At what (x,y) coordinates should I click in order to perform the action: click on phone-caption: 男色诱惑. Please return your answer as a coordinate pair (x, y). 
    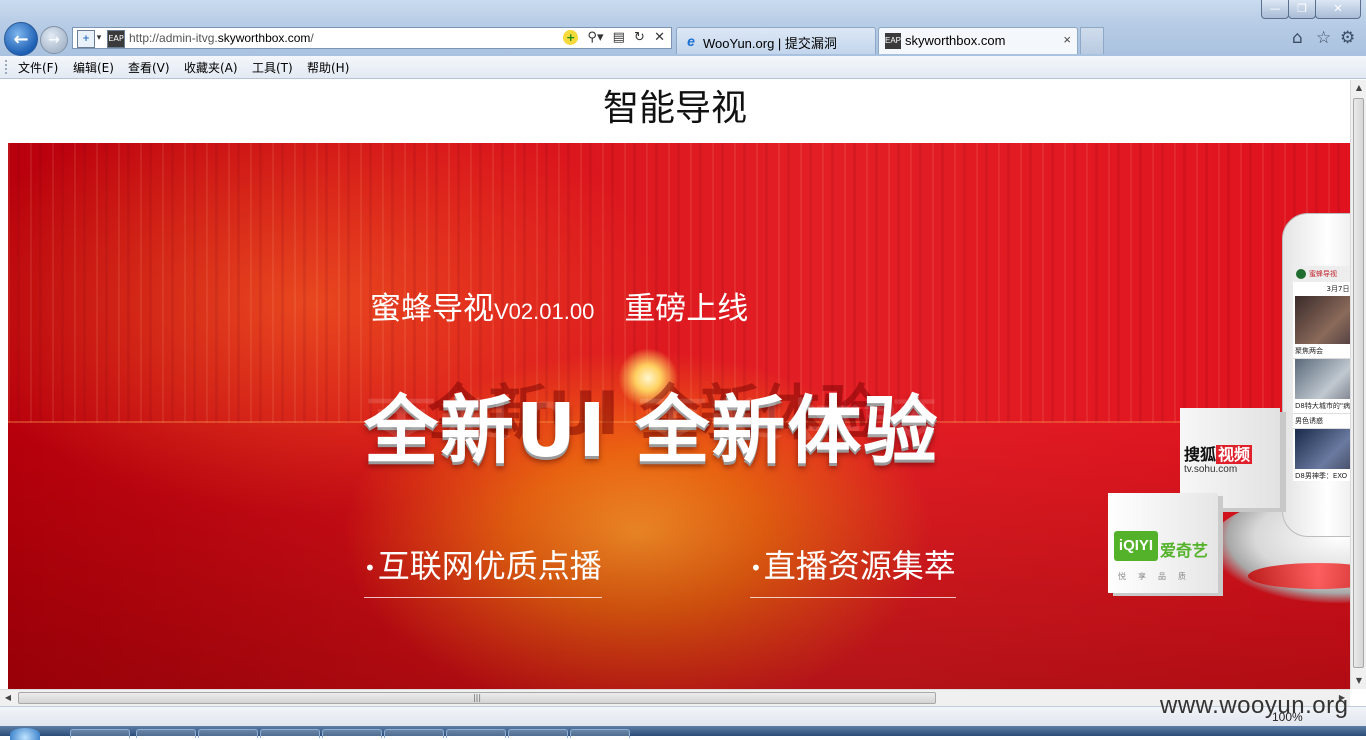
    Looking at the image, I should click on (1321, 421).